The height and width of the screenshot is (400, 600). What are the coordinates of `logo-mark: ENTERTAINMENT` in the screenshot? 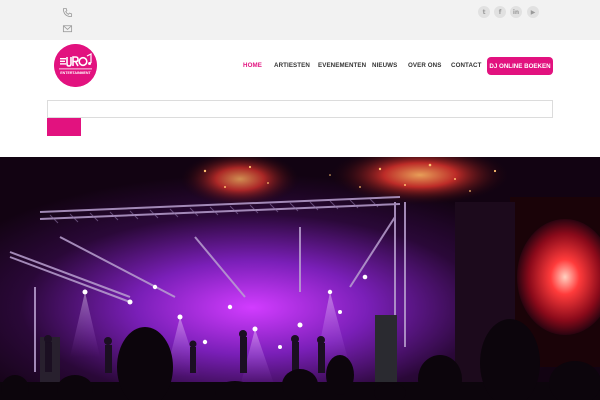 It's located at (75, 65).